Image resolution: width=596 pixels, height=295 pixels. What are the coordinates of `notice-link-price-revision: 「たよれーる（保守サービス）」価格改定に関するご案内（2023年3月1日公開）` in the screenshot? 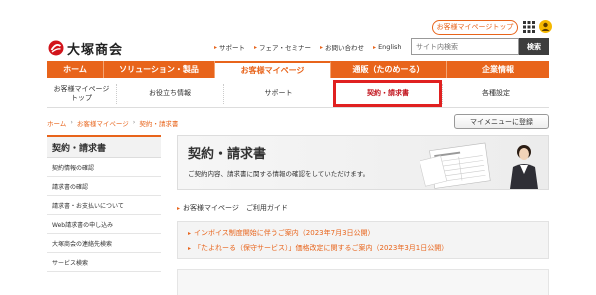 It's located at (318, 248).